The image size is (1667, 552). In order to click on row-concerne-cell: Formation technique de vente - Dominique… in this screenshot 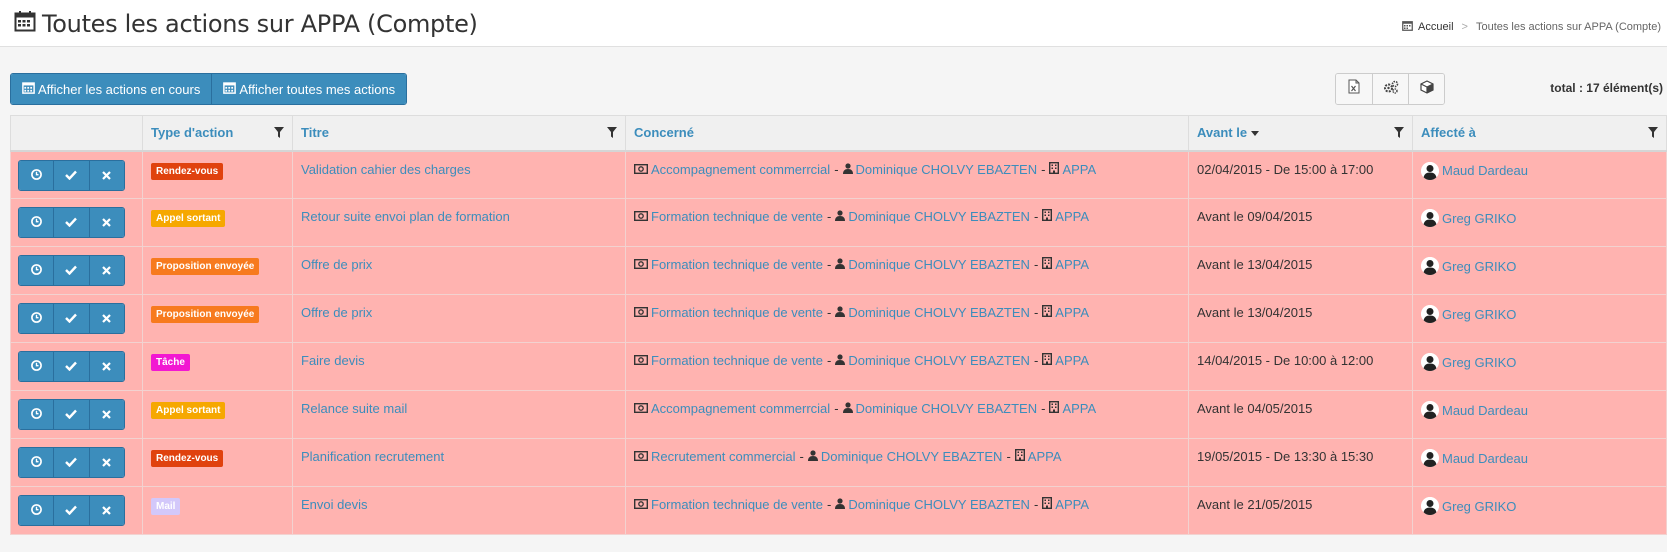, I will do `click(907, 222)`.